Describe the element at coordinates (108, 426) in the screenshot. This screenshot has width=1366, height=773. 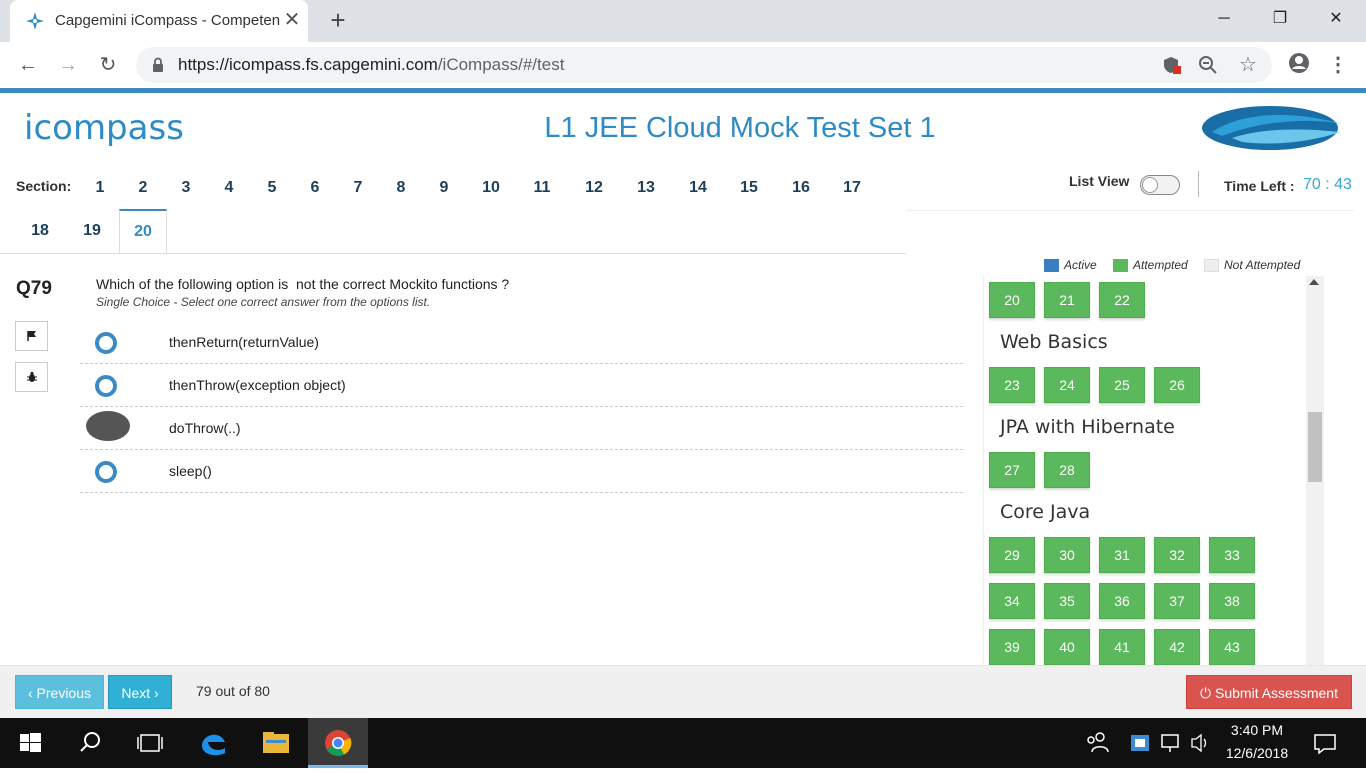
I see `radio-selected` at that location.